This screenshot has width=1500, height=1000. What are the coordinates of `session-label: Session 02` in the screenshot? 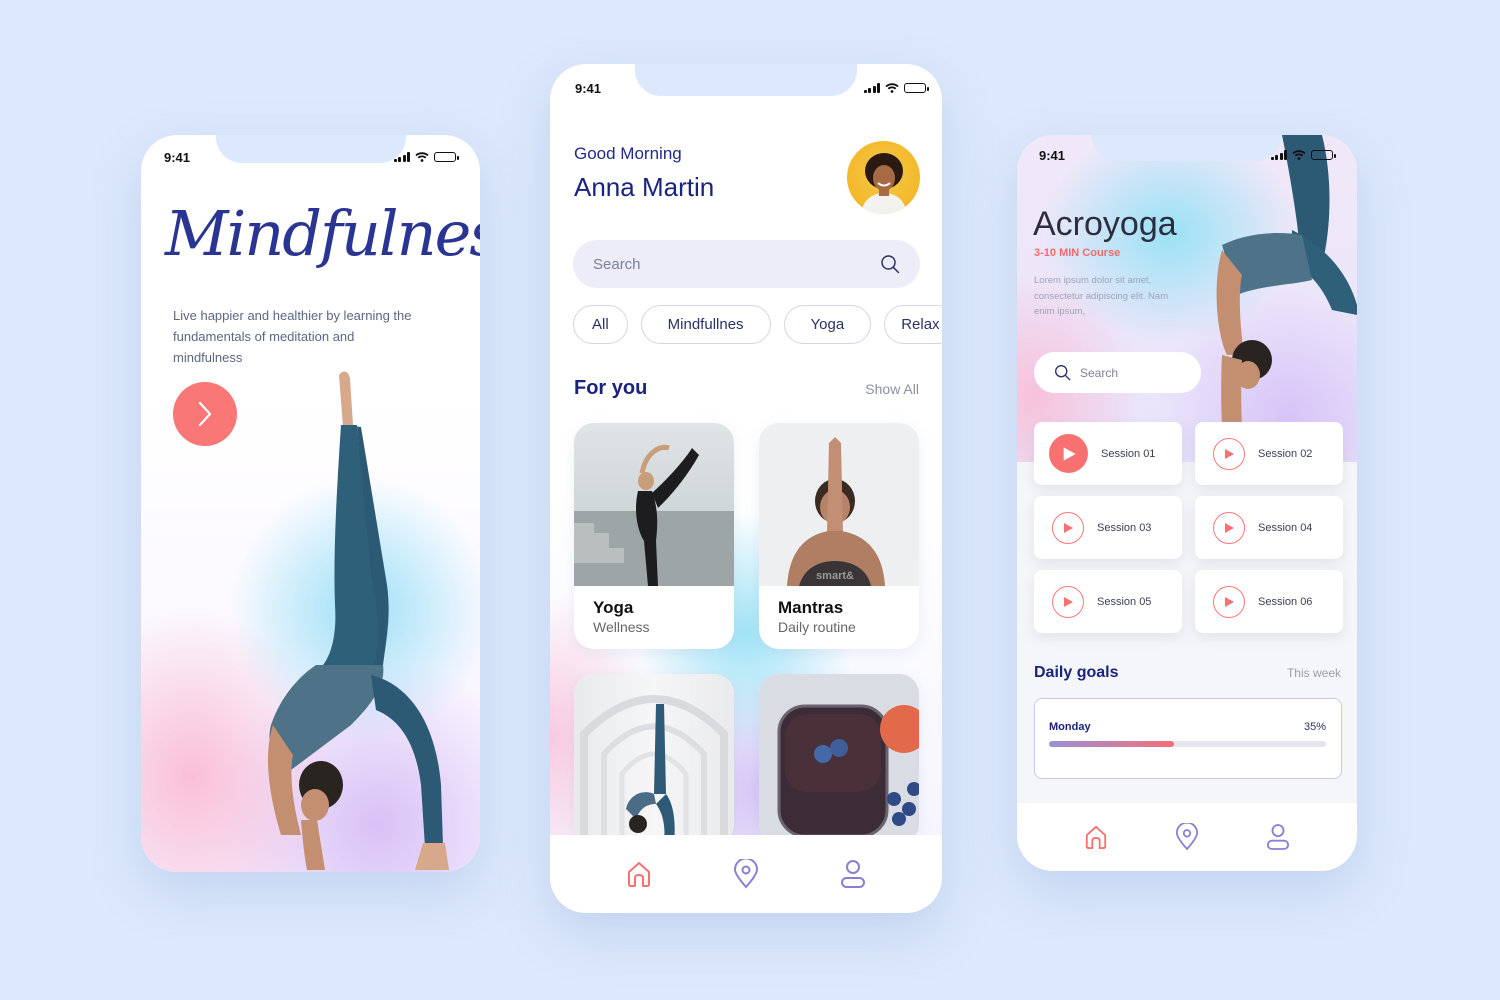 It's located at (1285, 453).